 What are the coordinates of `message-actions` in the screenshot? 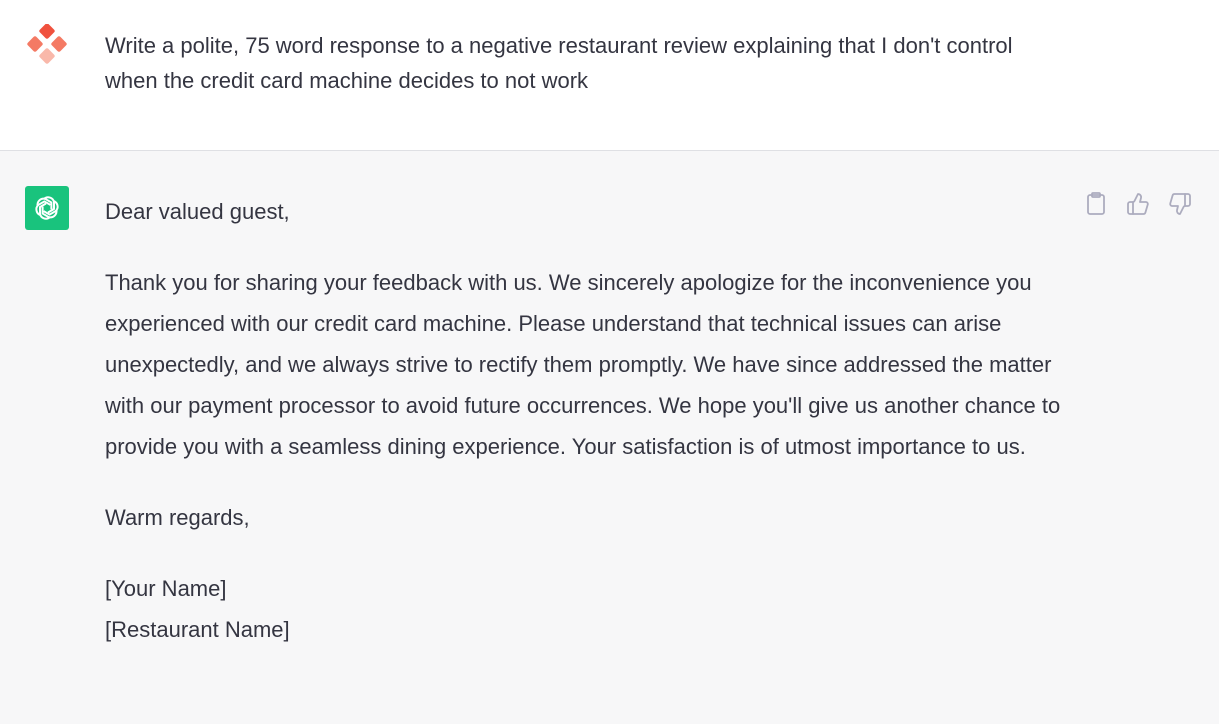 It's located at (1138, 204).